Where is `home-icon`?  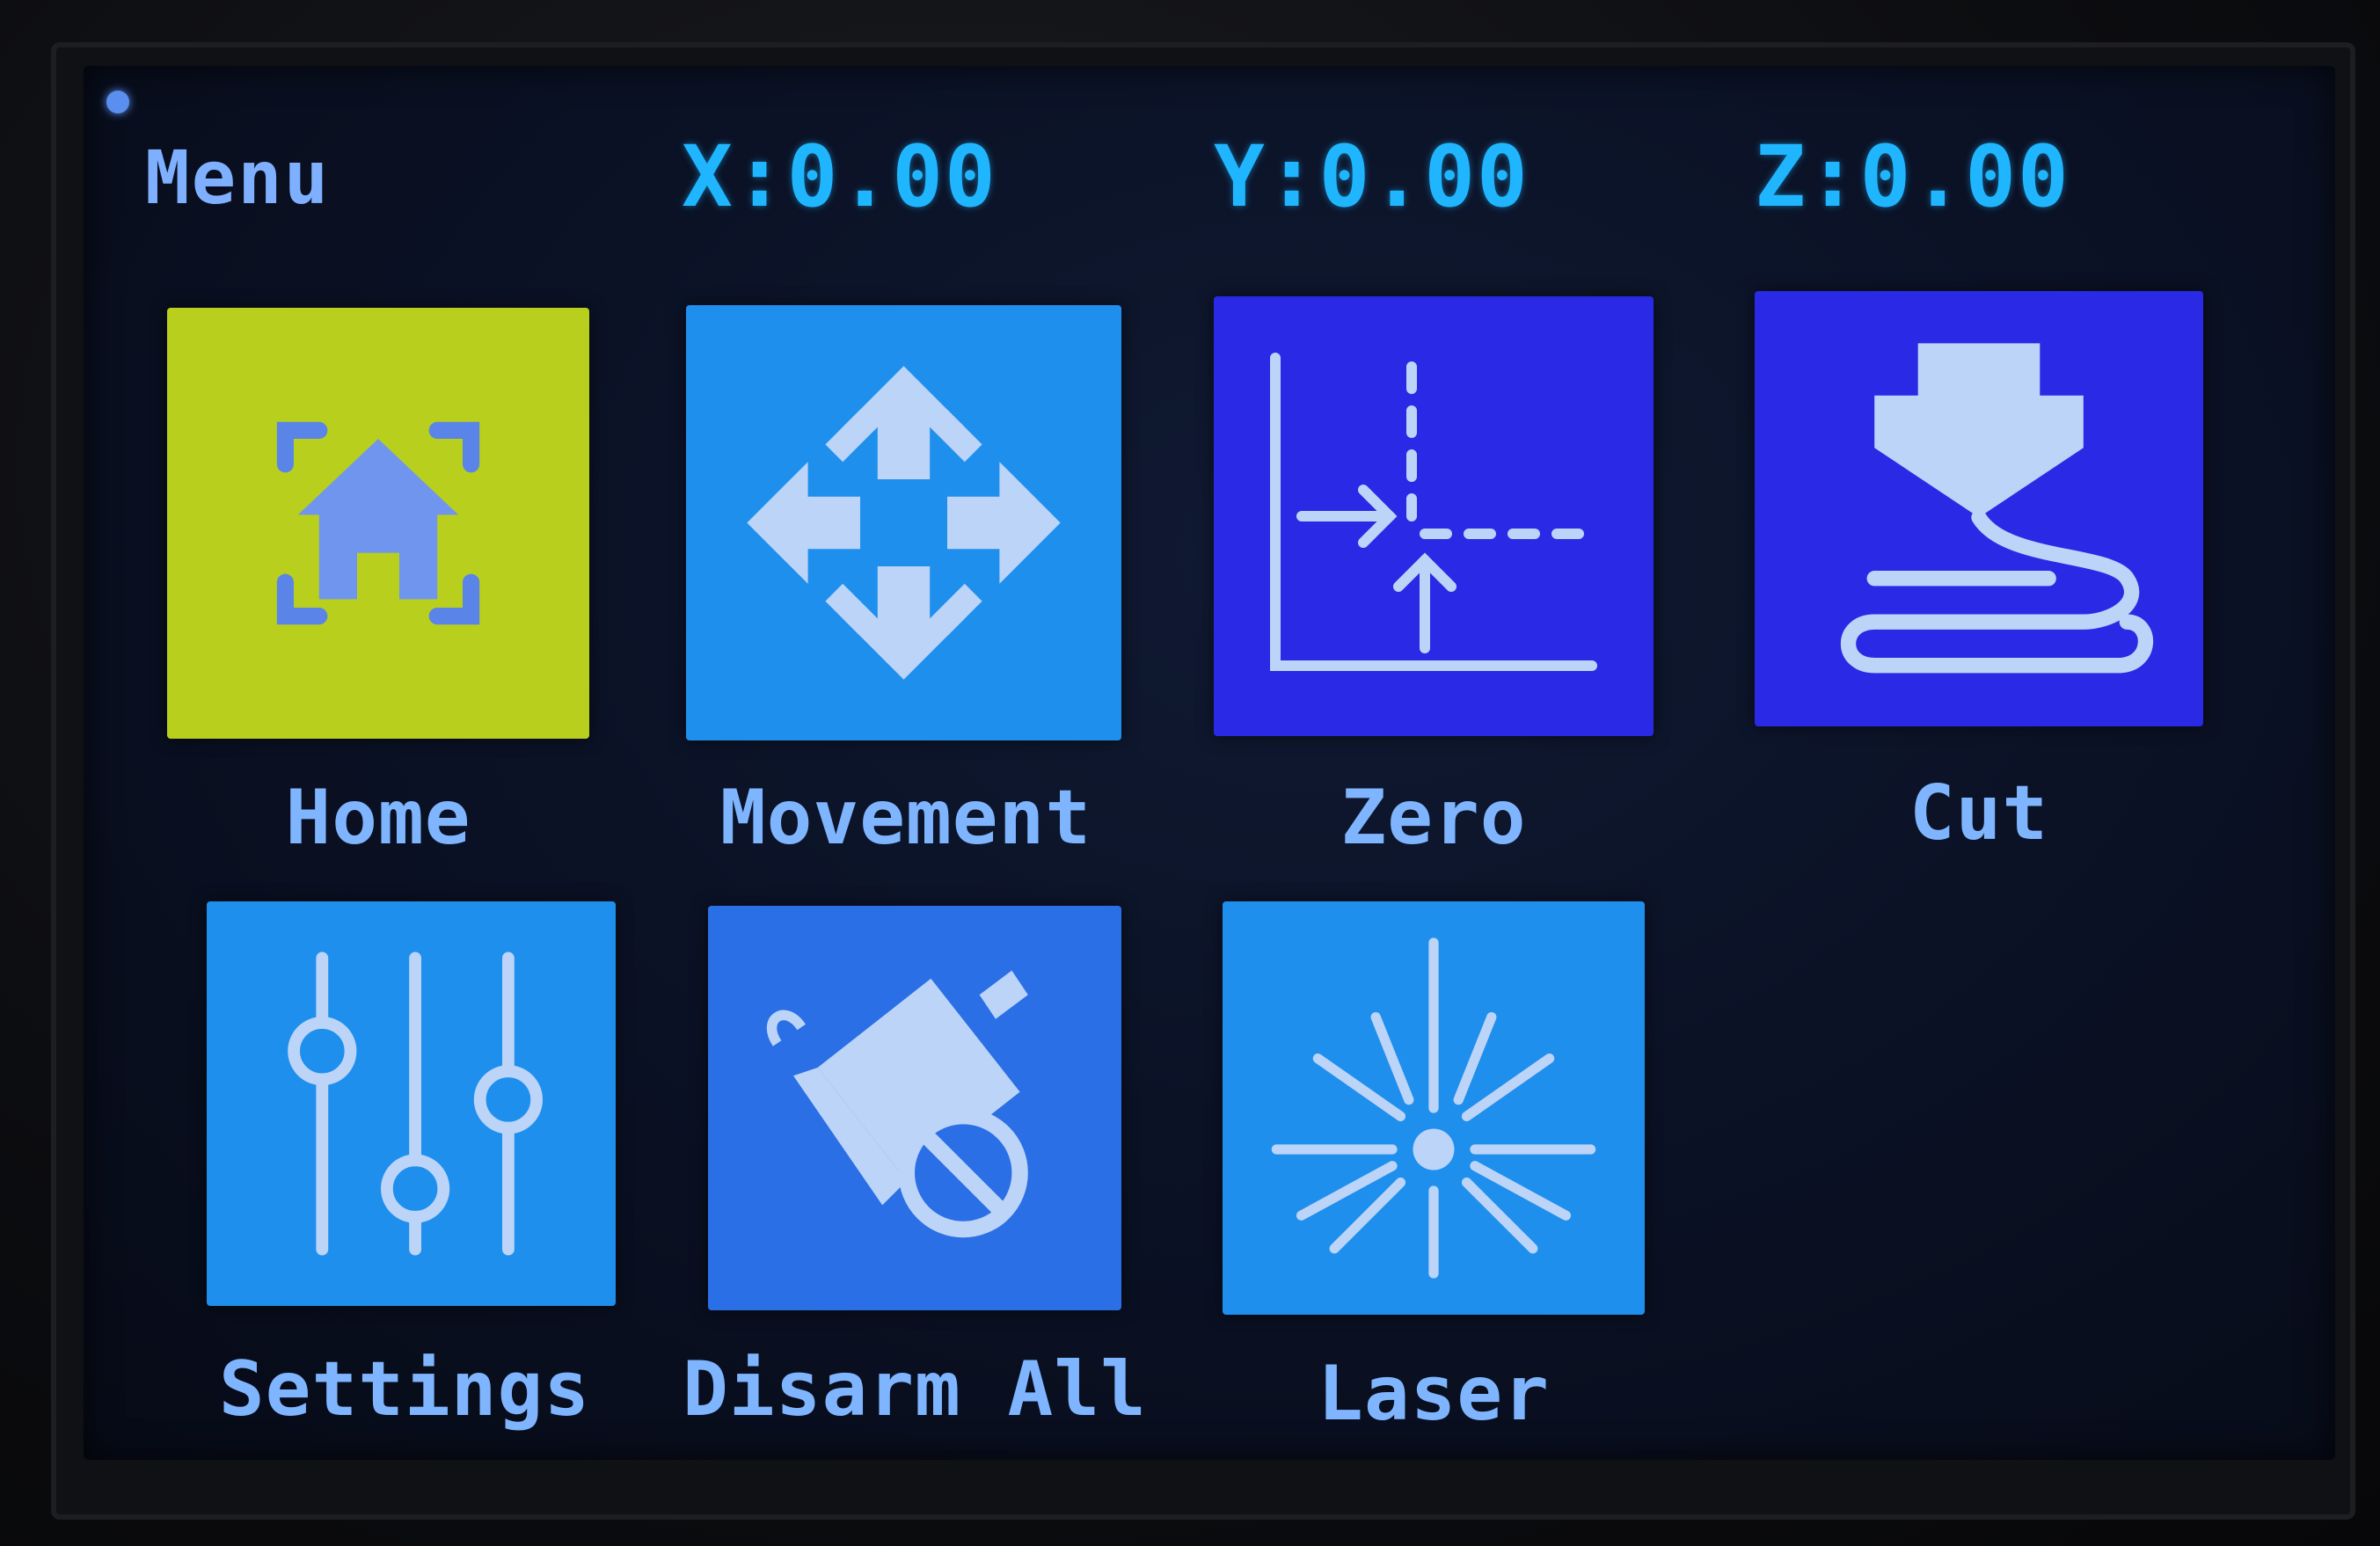
home-icon is located at coordinates (378, 523).